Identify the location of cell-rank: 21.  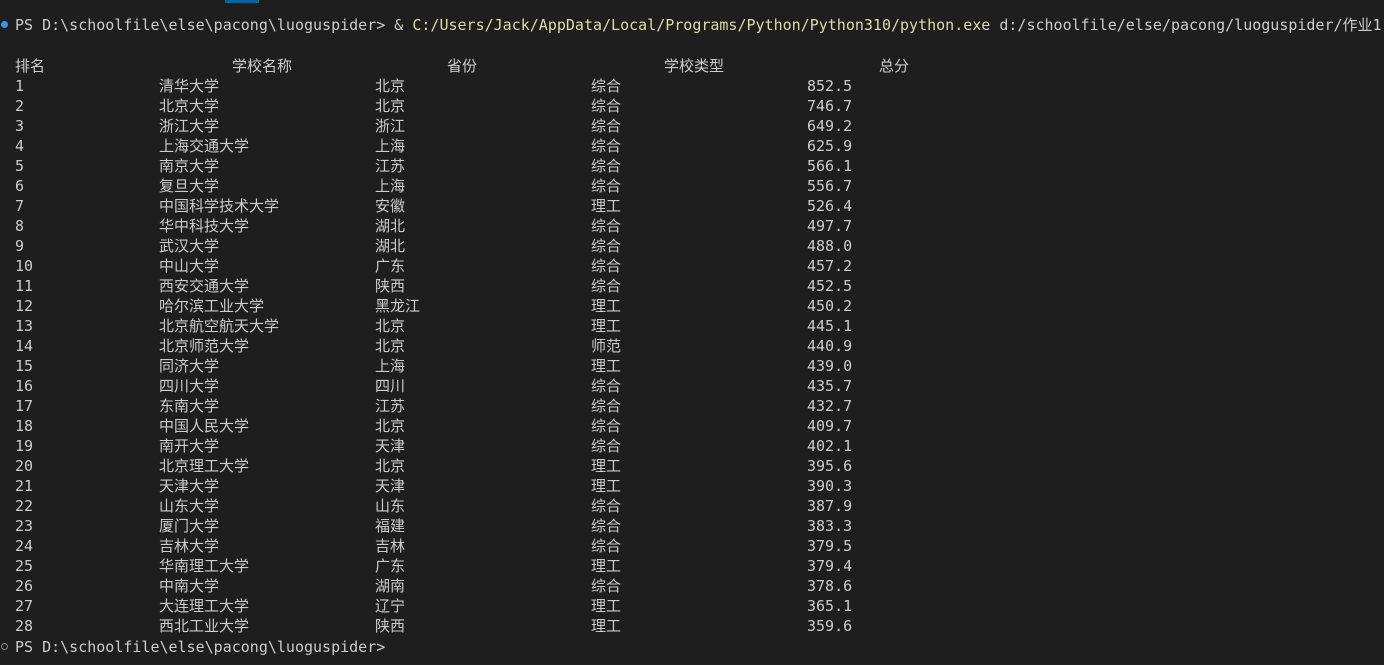
(24, 486).